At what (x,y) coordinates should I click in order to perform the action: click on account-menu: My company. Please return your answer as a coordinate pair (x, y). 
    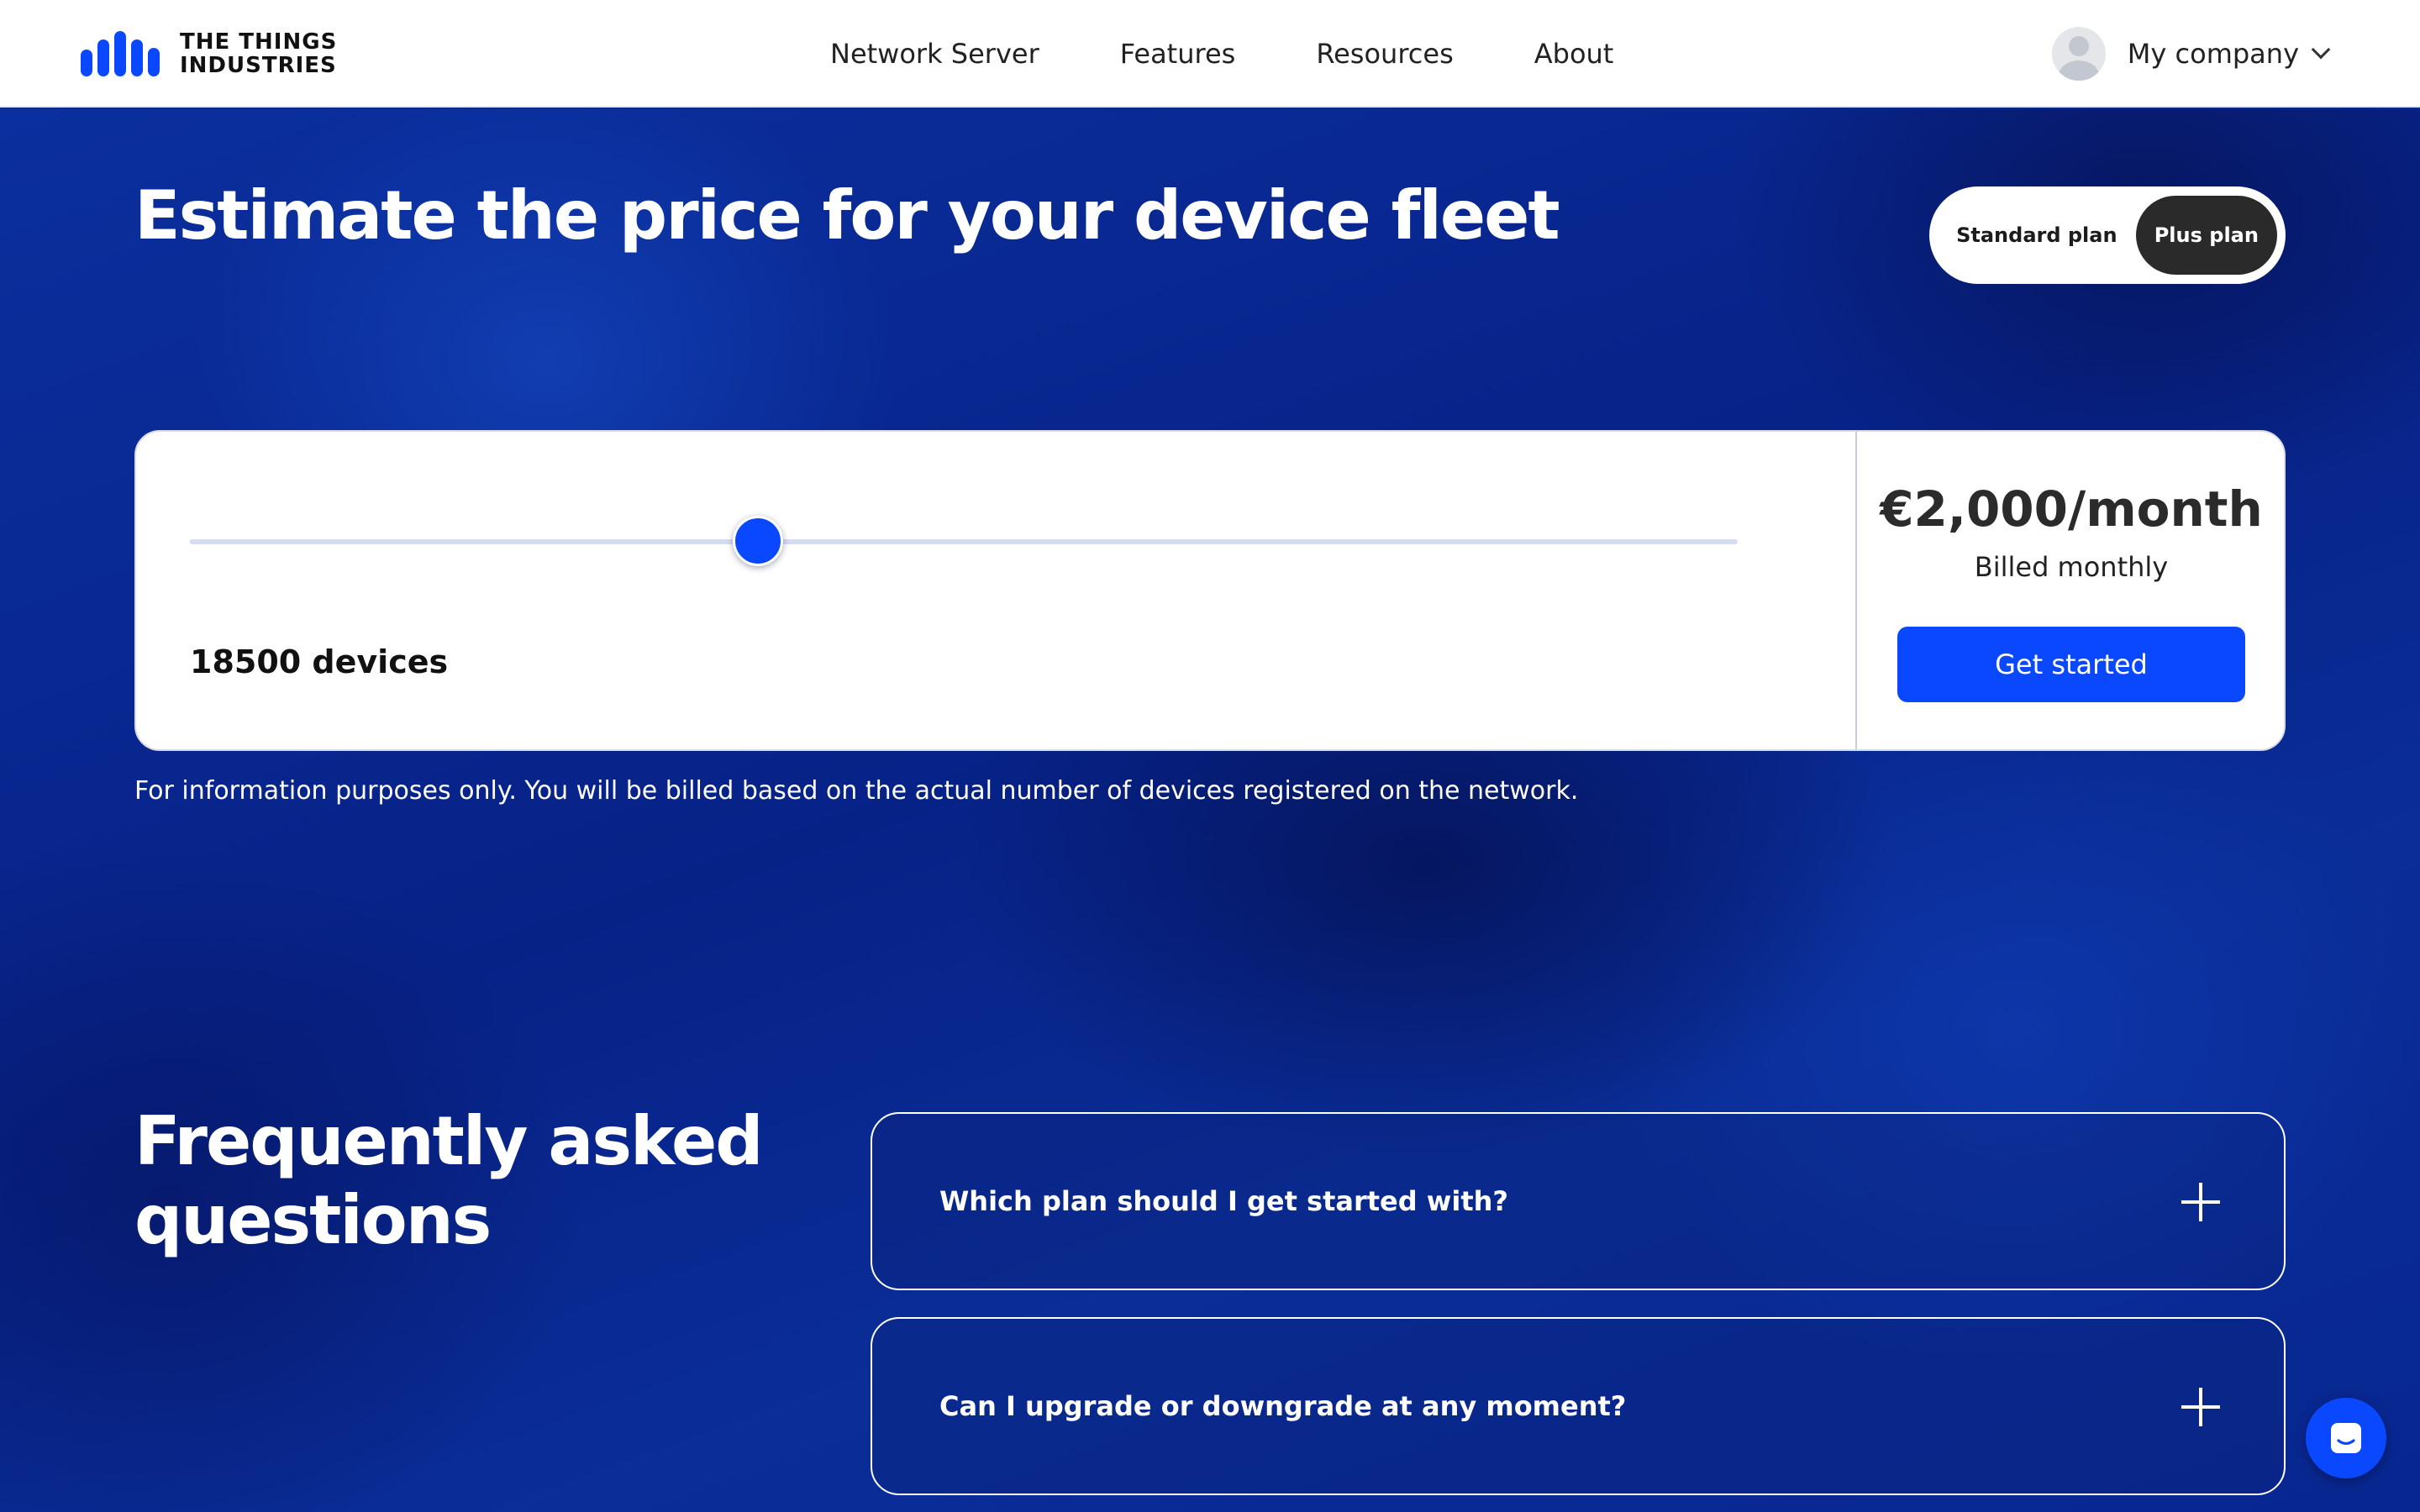
    Looking at the image, I should click on (2191, 54).